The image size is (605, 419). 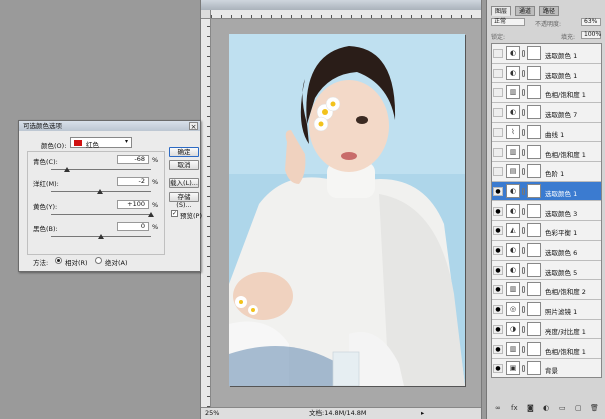 What do you see at coordinates (76, 262) in the screenshot?
I see `method-relative-label: 相对(R)` at bounding box center [76, 262].